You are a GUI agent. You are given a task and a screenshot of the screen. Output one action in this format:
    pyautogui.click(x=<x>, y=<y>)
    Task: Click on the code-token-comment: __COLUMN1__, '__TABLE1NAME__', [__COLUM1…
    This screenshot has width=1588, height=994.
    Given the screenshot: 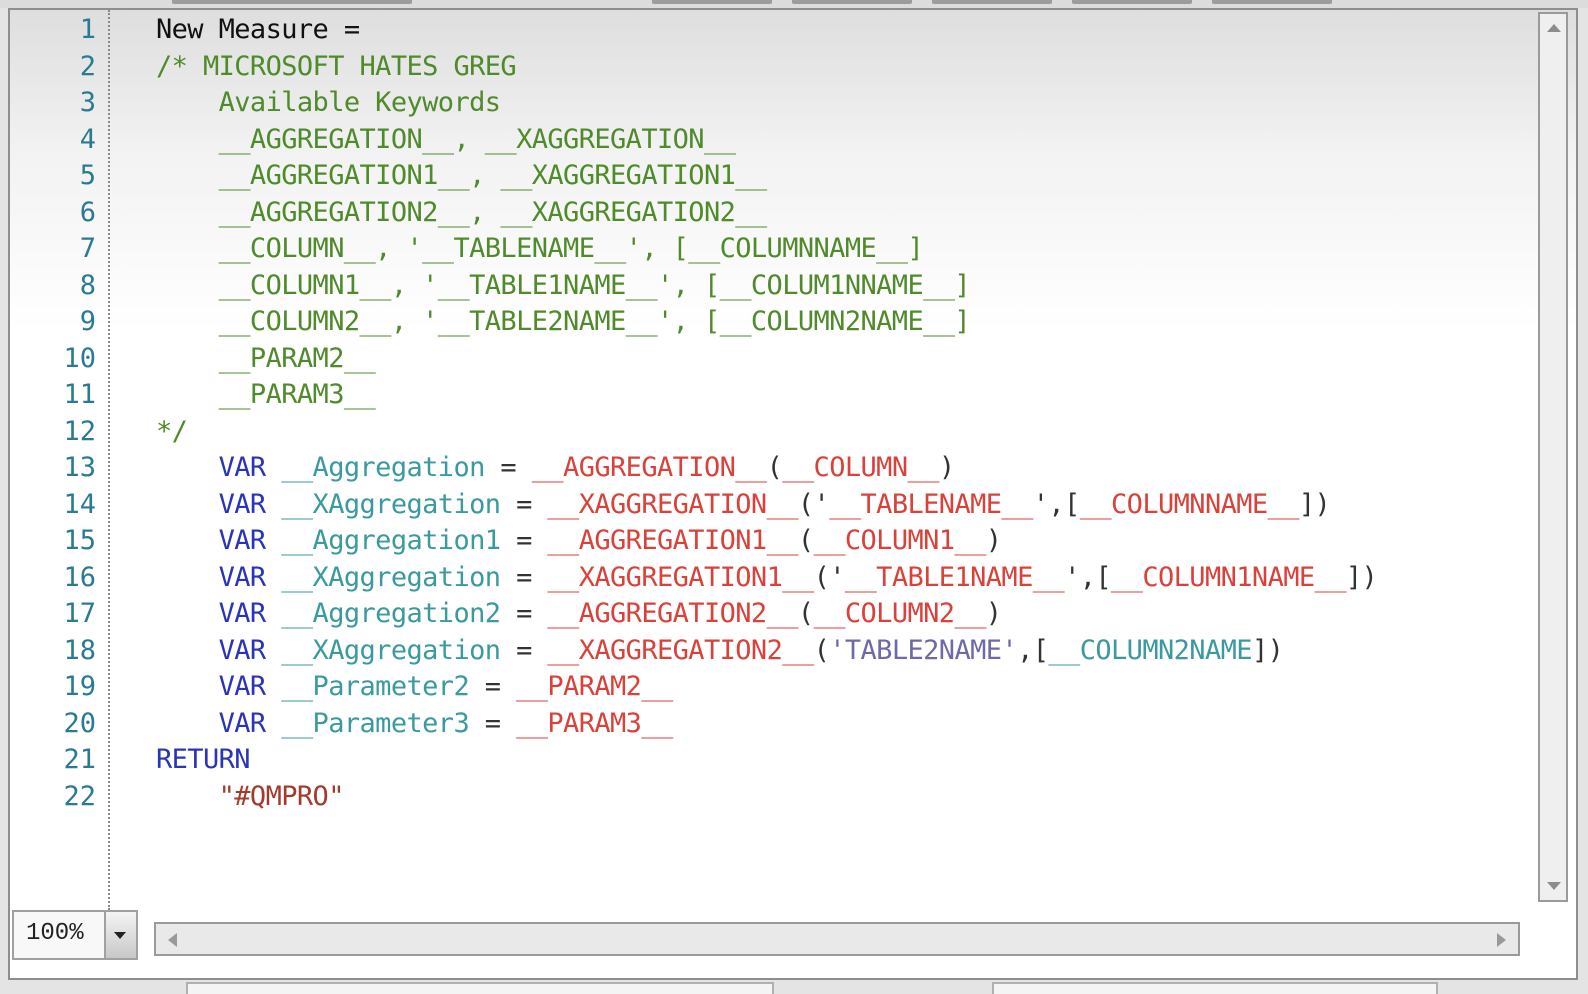 What is the action you would take?
    pyautogui.click(x=563, y=285)
    